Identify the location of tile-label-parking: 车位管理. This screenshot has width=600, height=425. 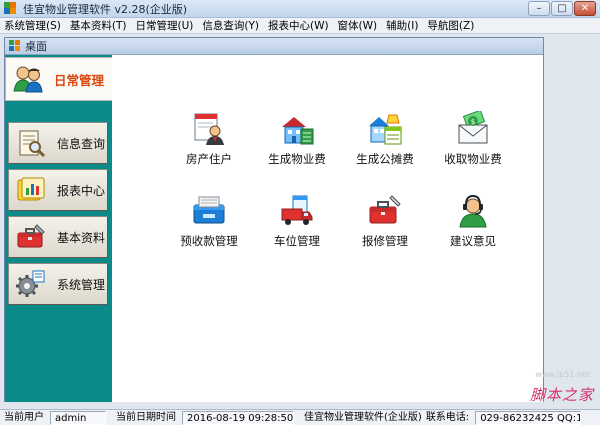
(297, 241).